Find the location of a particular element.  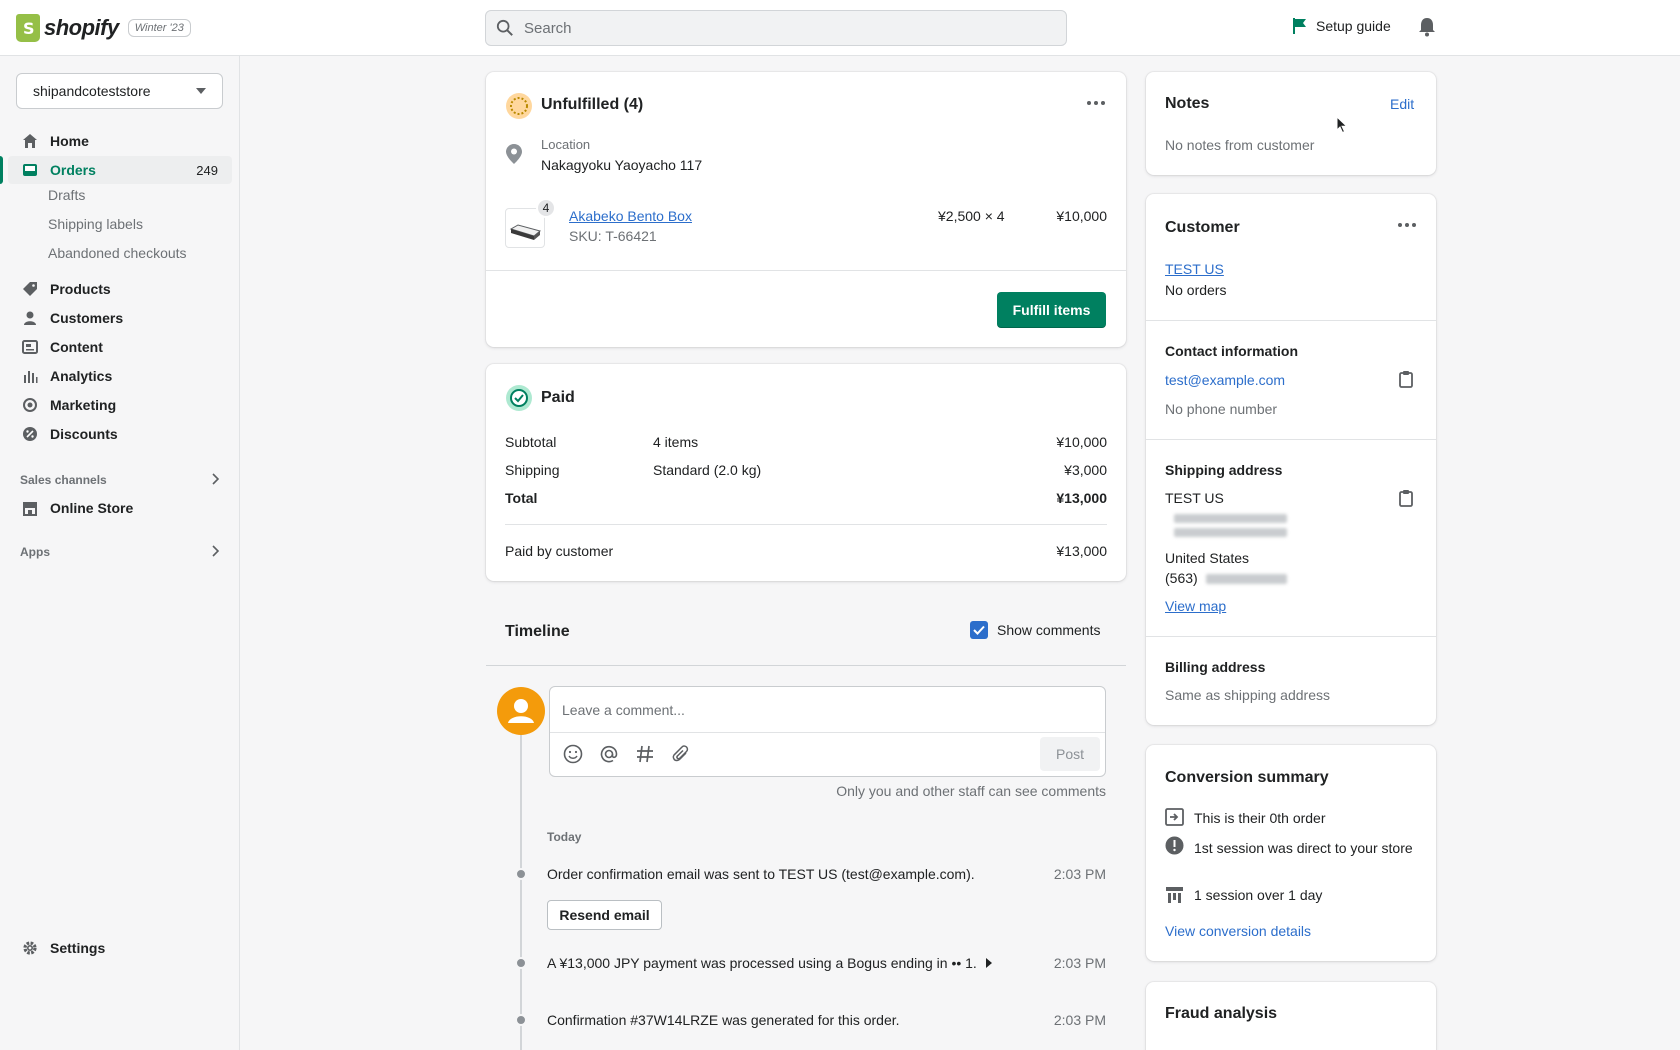

view-conversion-details-link: View conversion details is located at coordinates (1238, 931).